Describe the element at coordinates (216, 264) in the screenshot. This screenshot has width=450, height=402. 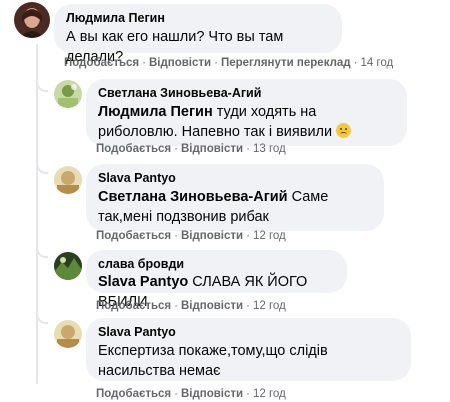
I see `comment-author: слава бровди` at that location.